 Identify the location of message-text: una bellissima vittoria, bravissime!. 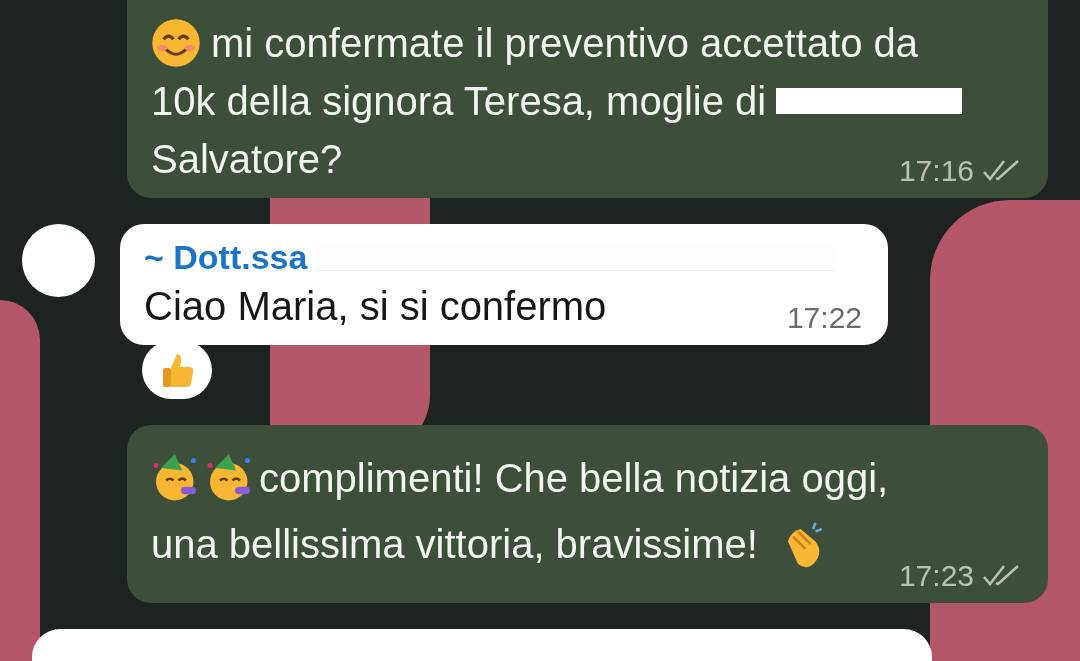
(454, 544).